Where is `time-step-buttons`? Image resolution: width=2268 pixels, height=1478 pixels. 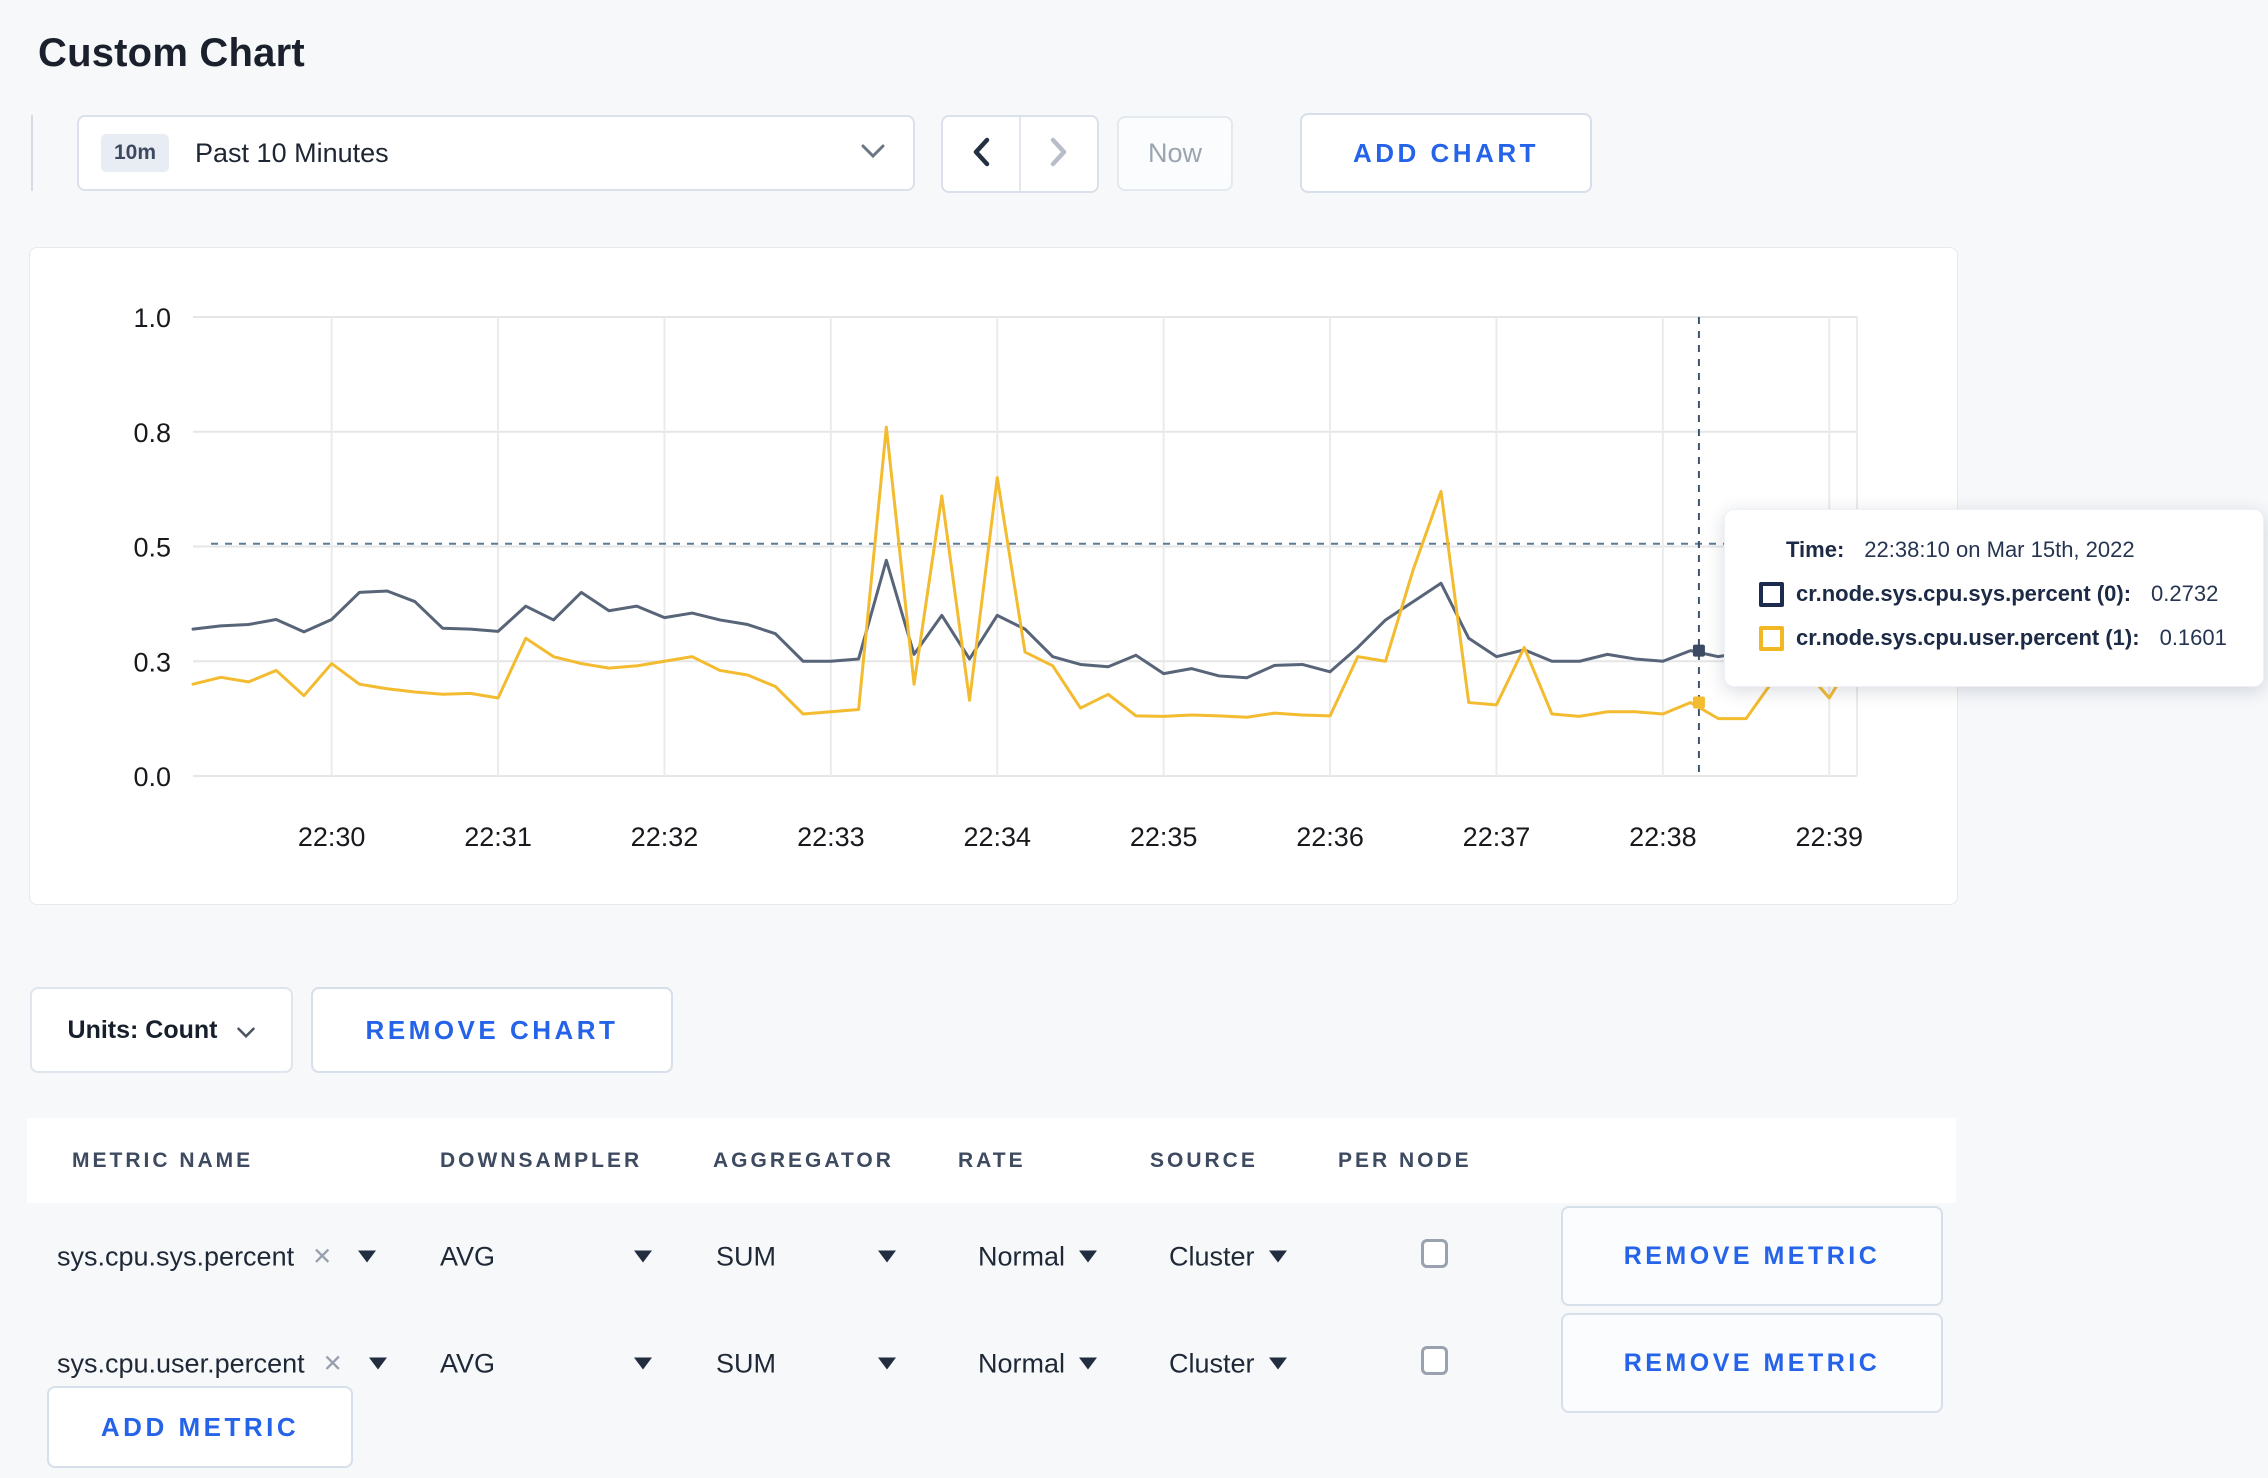 time-step-buttons is located at coordinates (1020, 154).